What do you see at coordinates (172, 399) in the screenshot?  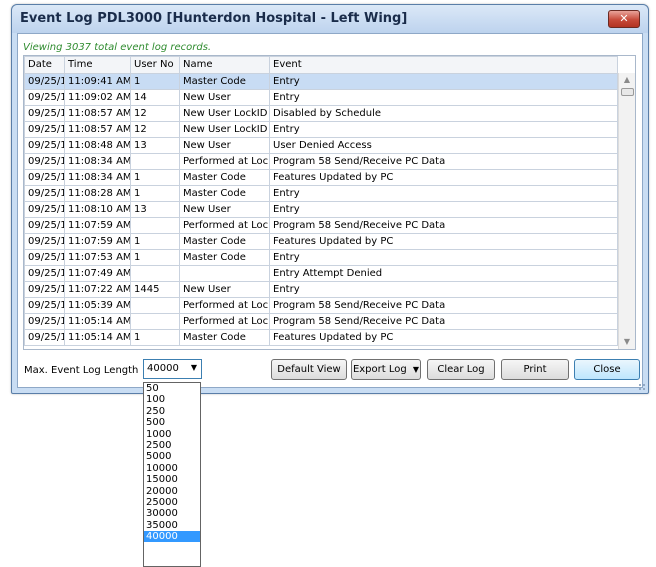 I see `dropdown-option: 100` at bounding box center [172, 399].